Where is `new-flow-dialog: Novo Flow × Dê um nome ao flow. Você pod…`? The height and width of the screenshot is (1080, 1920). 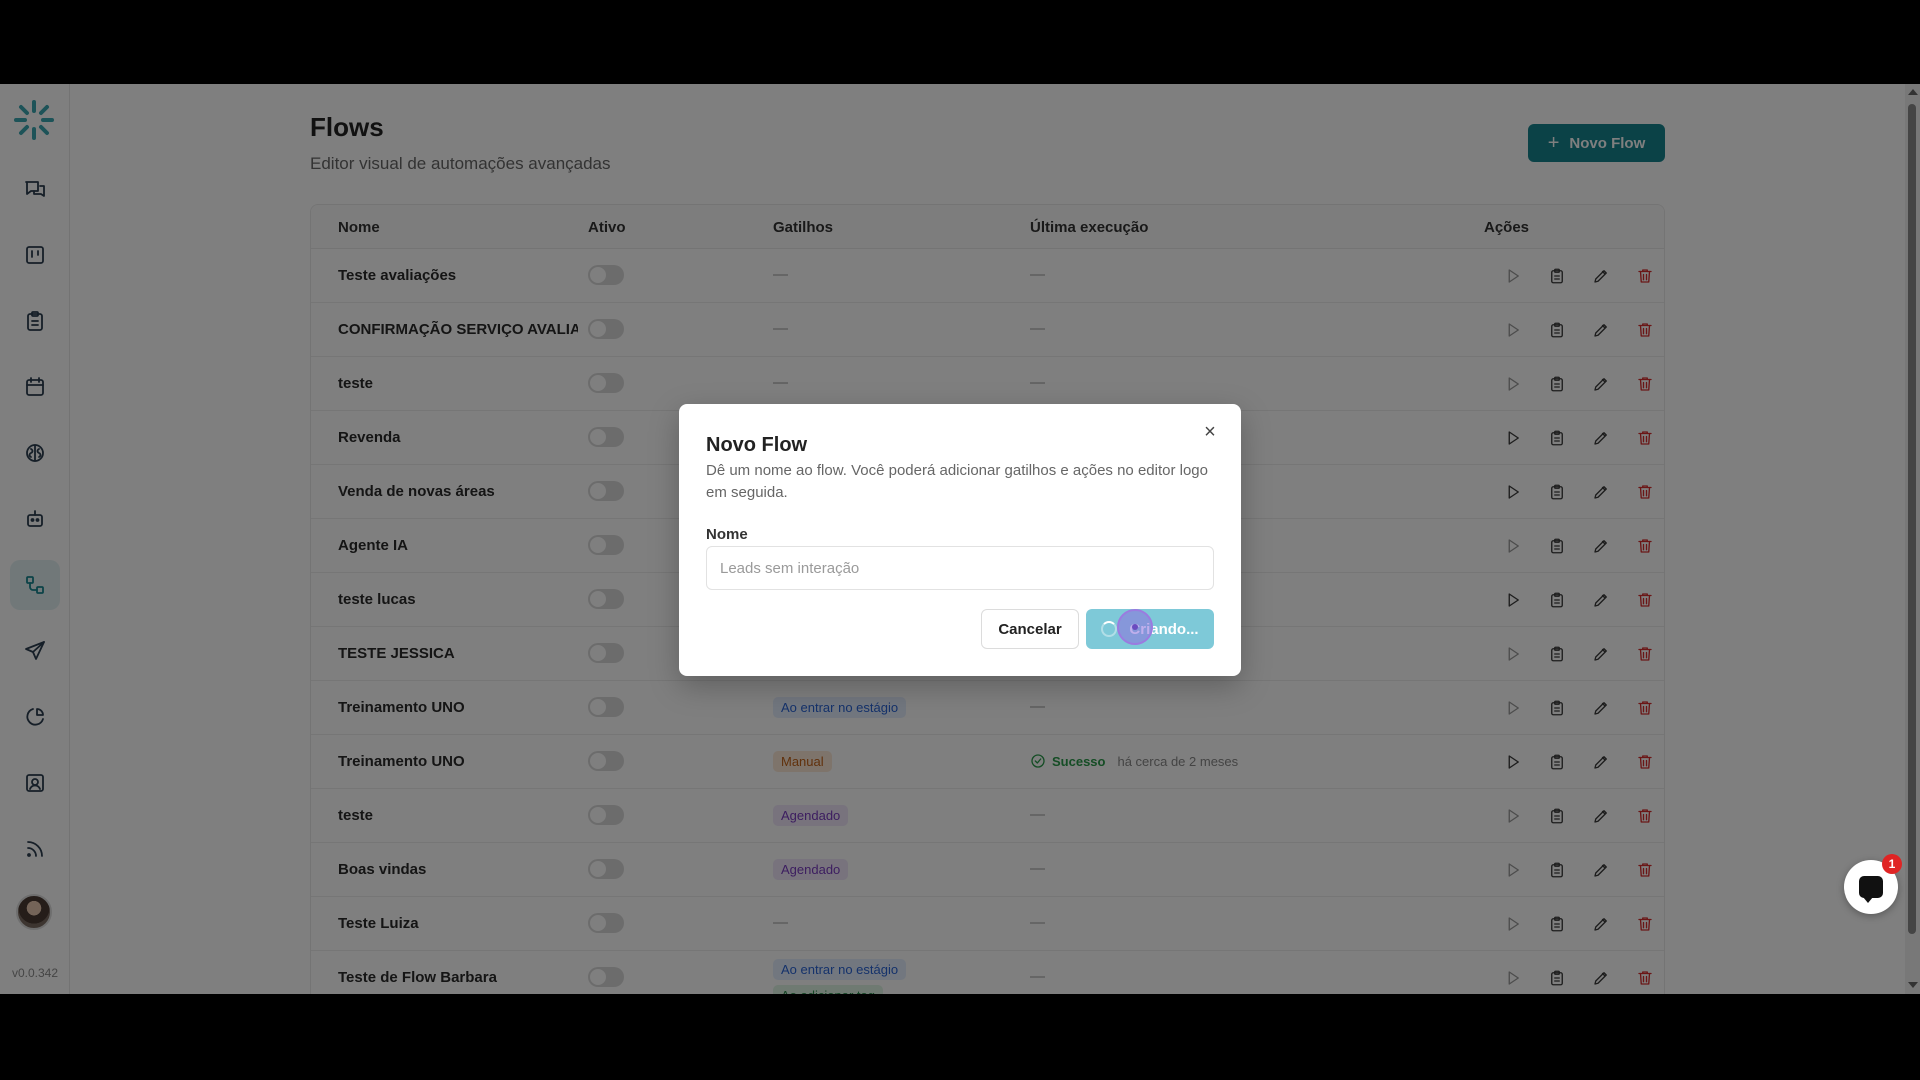
new-flow-dialog: Novo Flow × Dê um nome ao flow. Você pod… is located at coordinates (960, 540).